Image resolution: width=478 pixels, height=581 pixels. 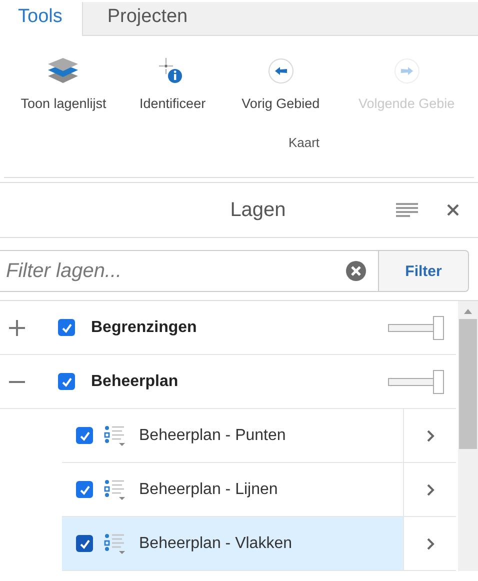 I want to click on close-icon, so click(x=453, y=210).